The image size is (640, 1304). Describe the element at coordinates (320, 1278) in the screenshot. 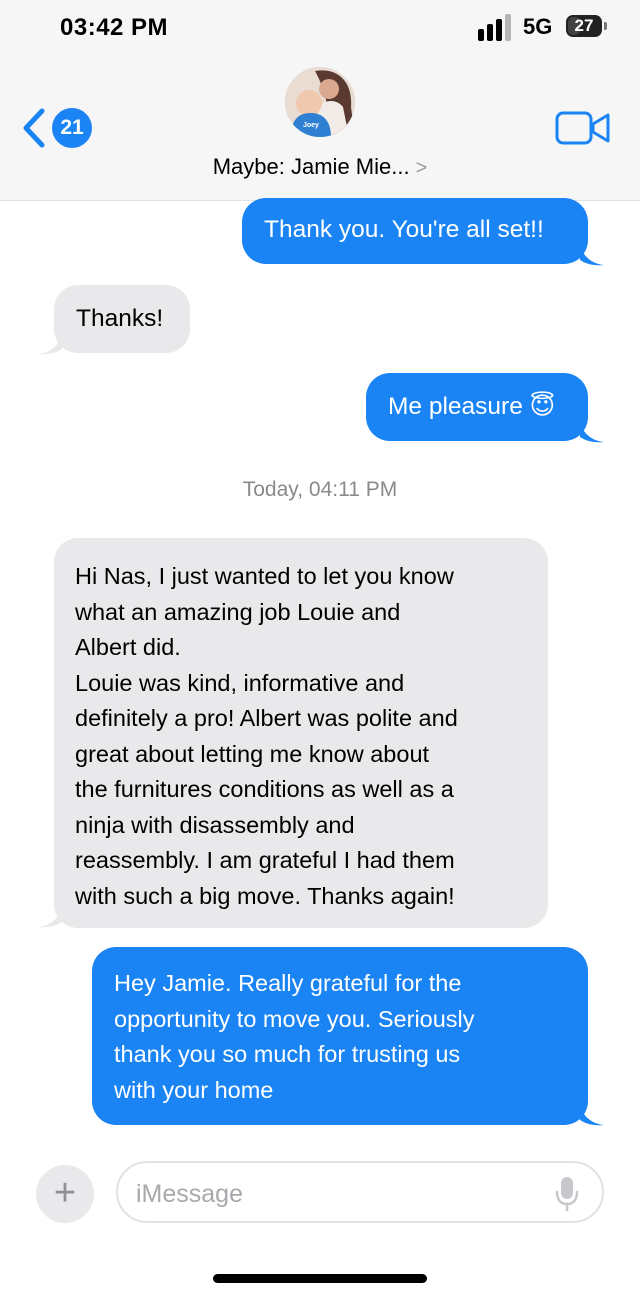

I see `home-indicator` at that location.